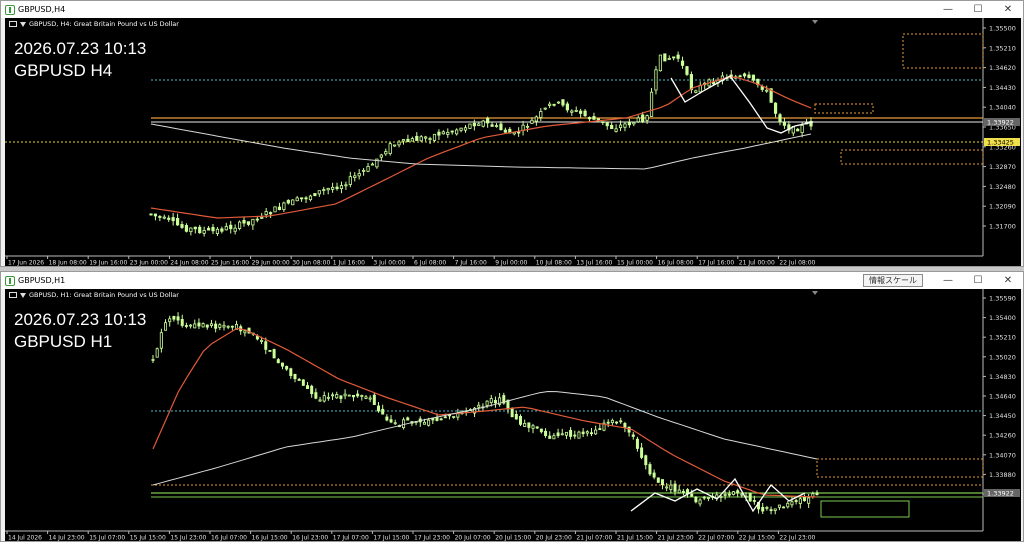  I want to click on price-axis-label: 1.33880, so click(1002, 475).